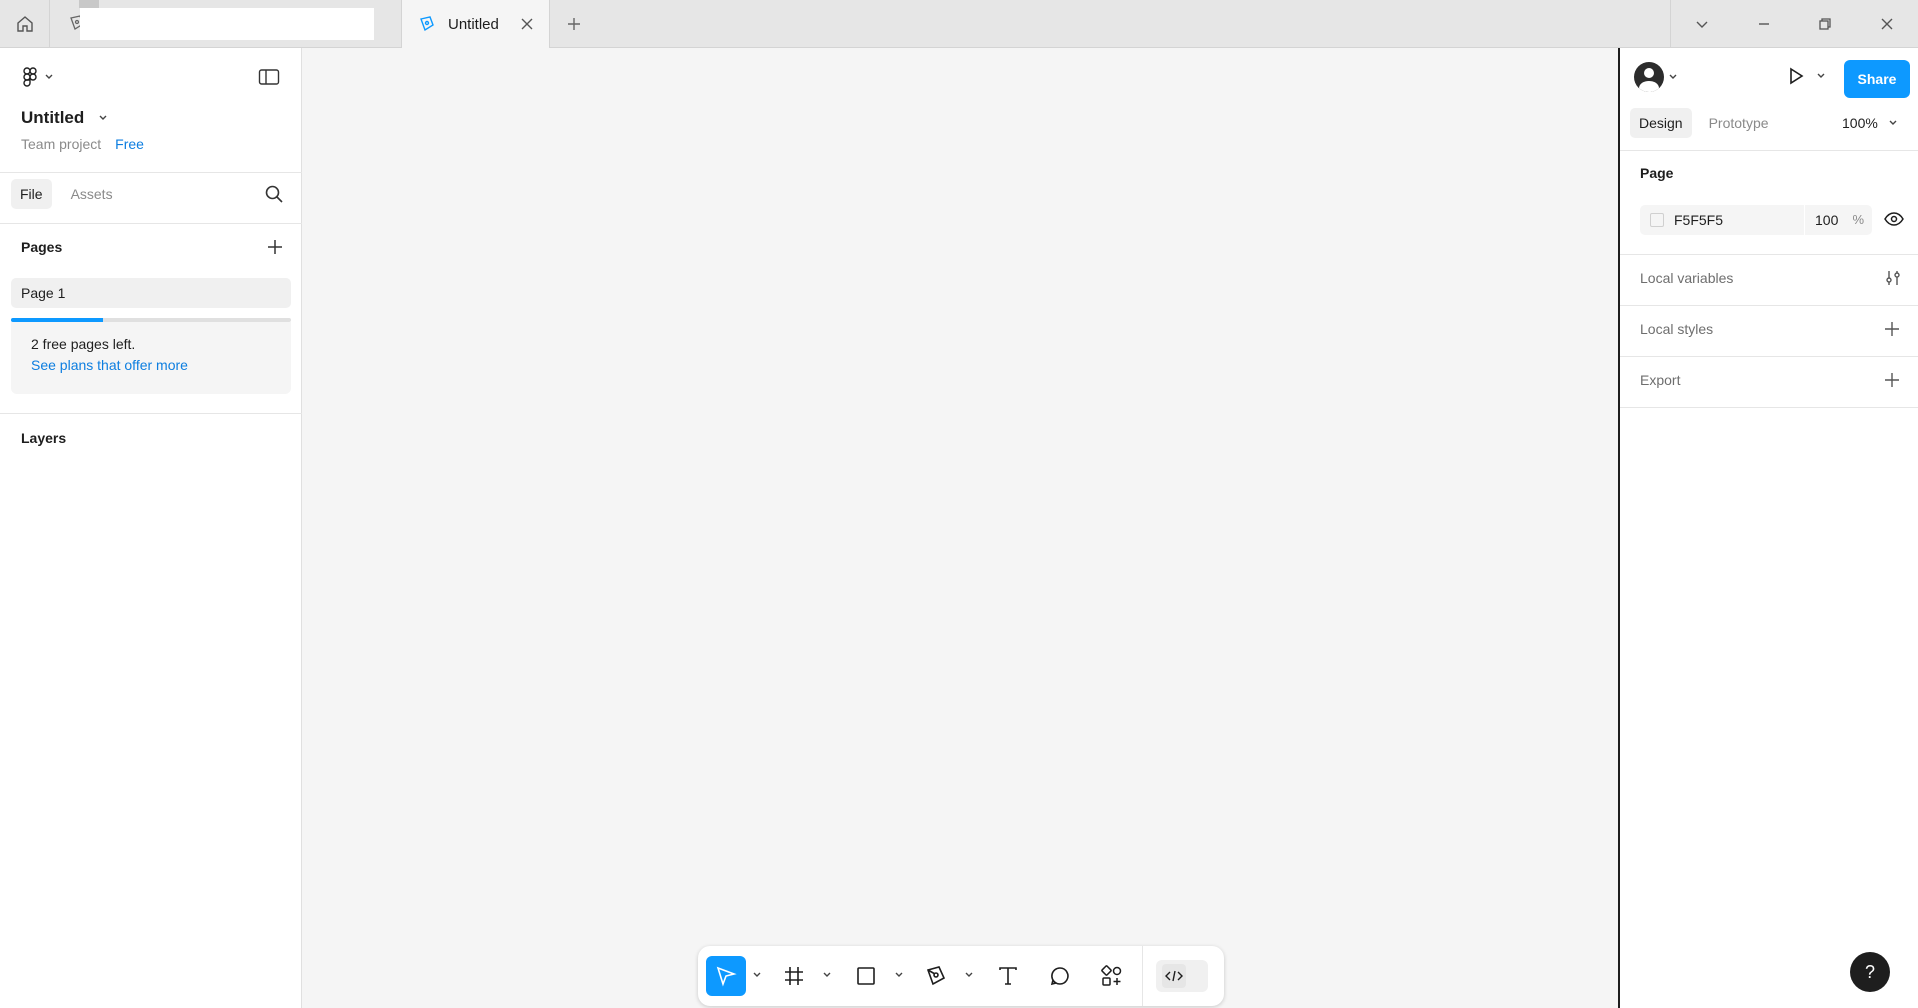  I want to click on local-styles-section: Local styles, so click(1676, 329).